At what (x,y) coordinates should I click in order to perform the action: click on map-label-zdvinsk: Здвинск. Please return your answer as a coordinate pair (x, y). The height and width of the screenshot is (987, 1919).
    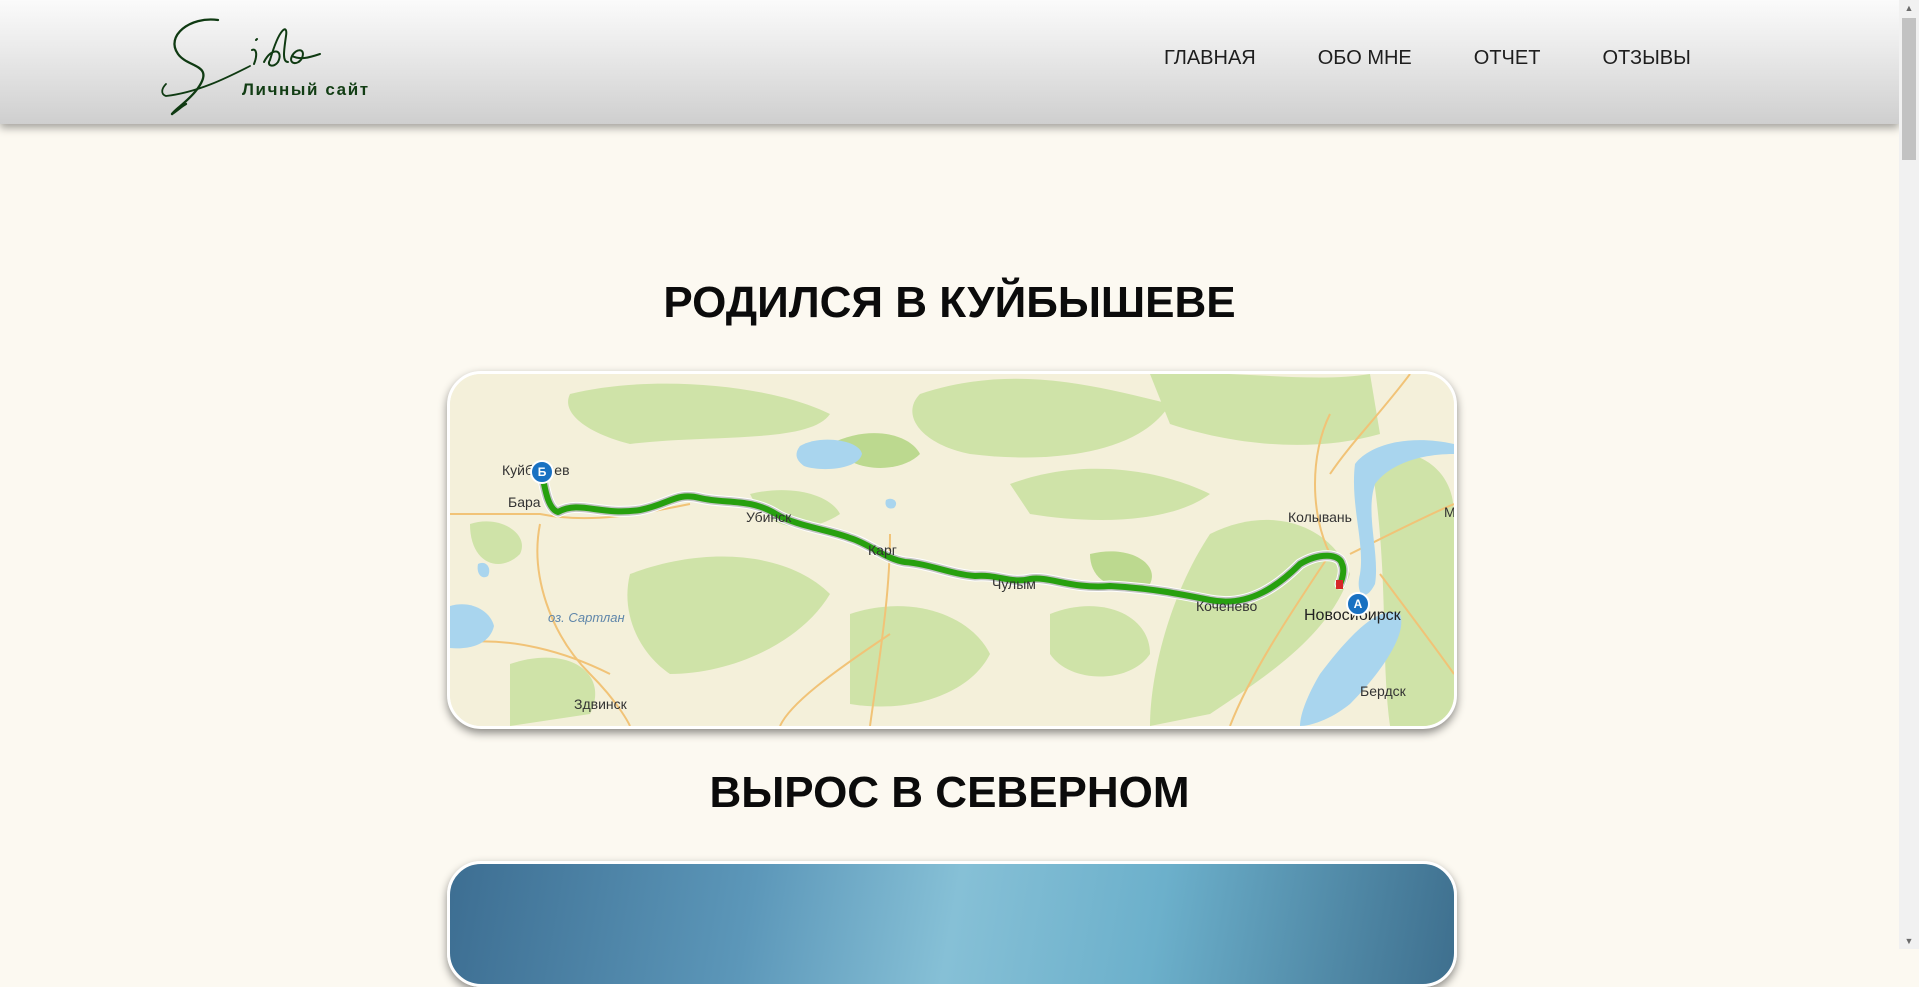
    Looking at the image, I should click on (600, 704).